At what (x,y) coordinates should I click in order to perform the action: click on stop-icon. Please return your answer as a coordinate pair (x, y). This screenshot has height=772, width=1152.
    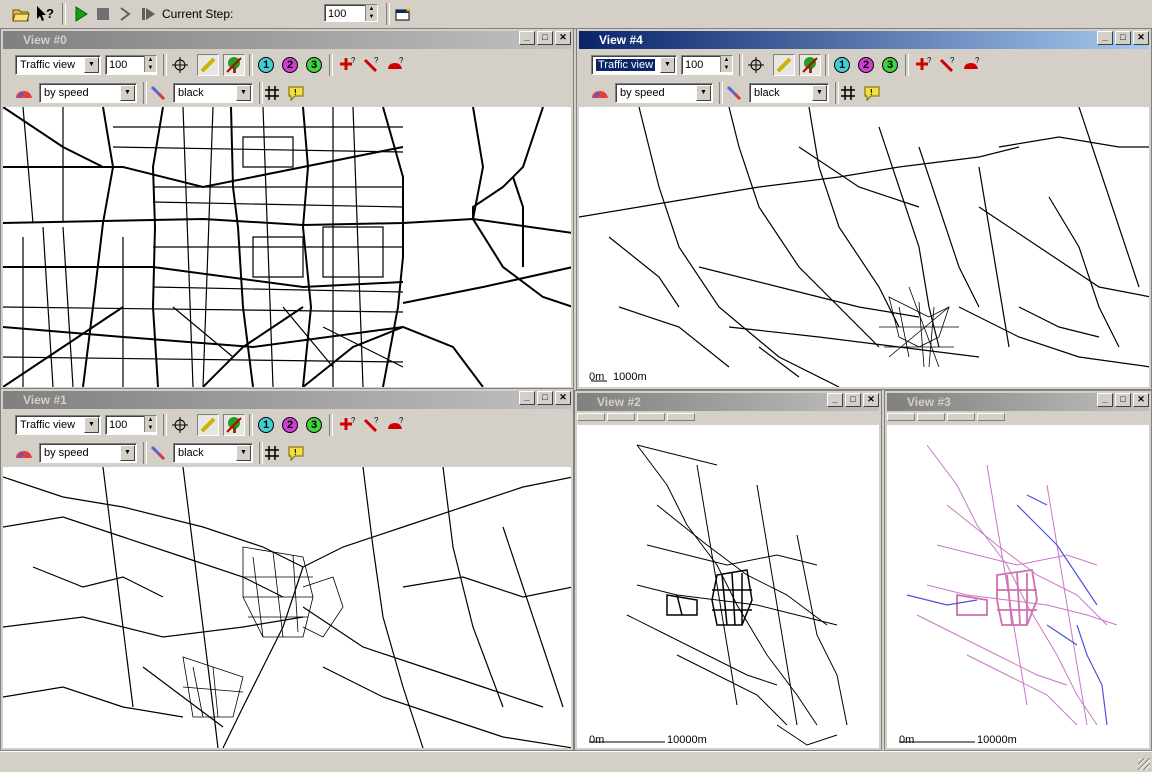
    Looking at the image, I should click on (103, 14).